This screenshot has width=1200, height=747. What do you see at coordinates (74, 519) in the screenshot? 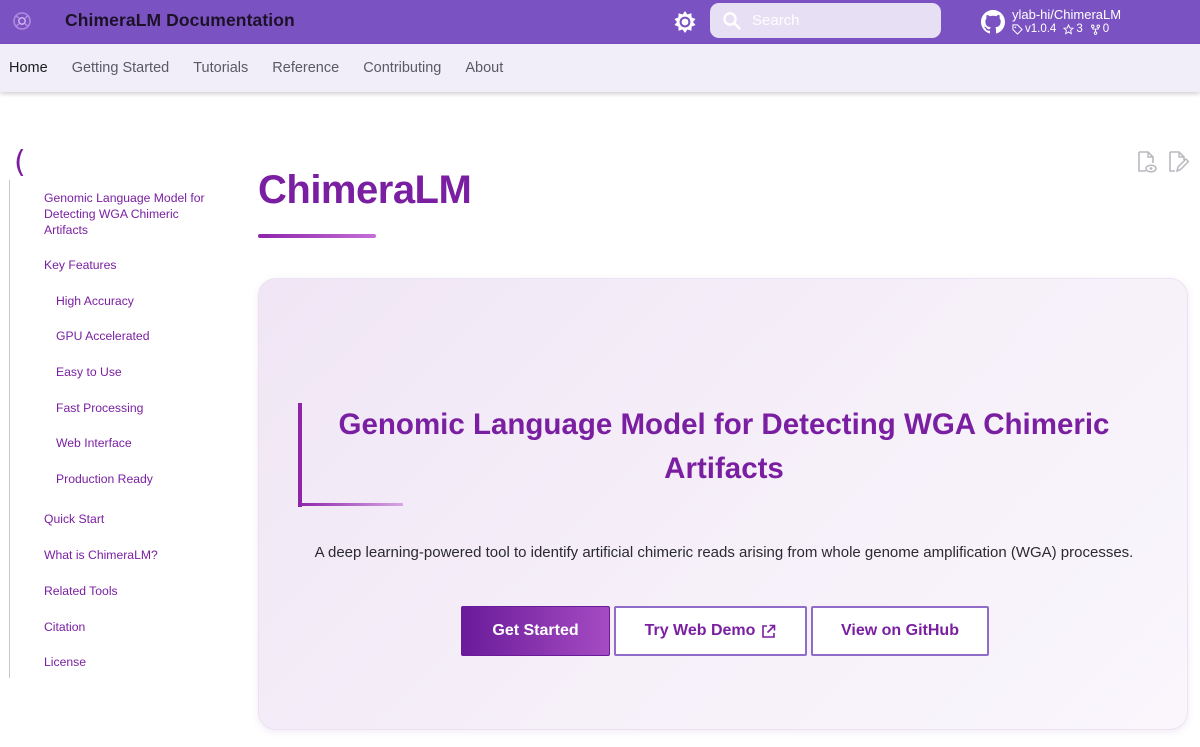
I see `toc-item-quick-start: Quick Start` at bounding box center [74, 519].